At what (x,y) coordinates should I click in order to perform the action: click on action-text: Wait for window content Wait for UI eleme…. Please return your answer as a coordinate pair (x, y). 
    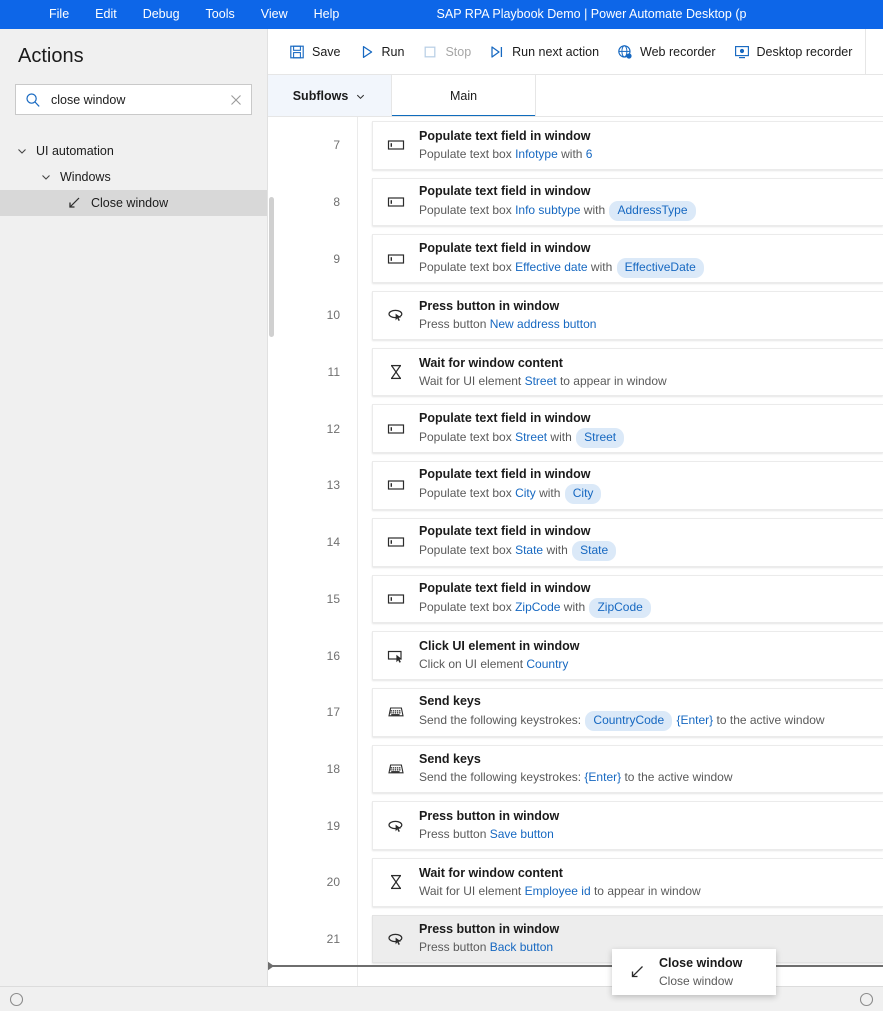
    Looking at the image, I should click on (543, 372).